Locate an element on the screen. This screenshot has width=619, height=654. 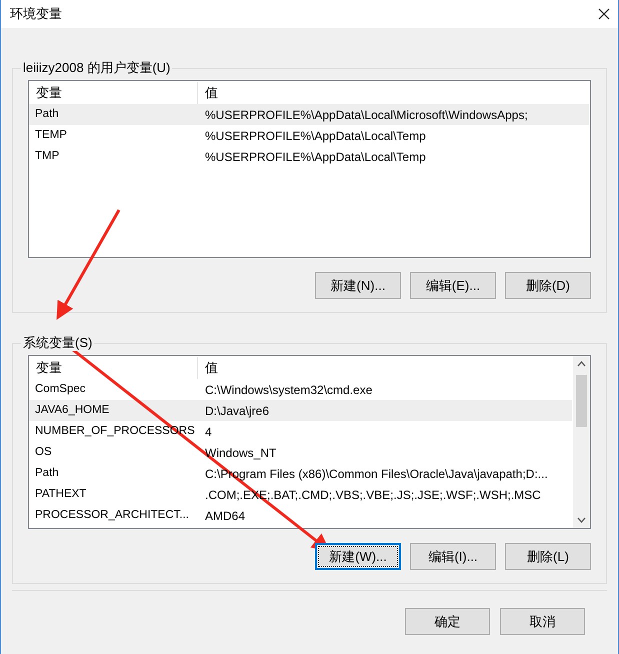
variable-value: %USERPROFILE%\AppData\Local\Microsoft\WindowsApps; is located at coordinates (366, 115).